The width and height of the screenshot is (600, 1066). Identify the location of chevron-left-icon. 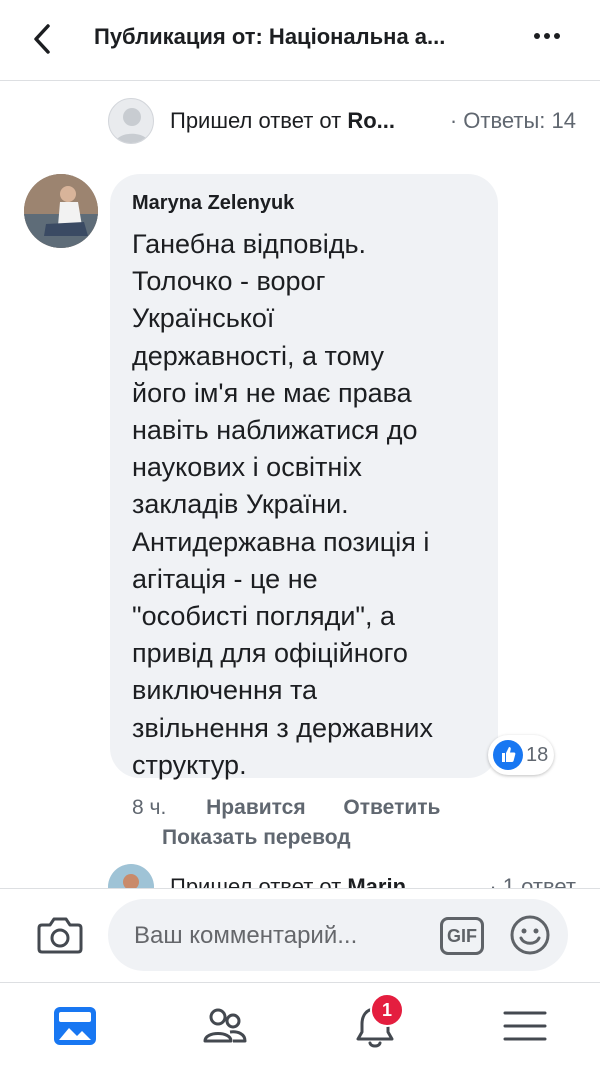
(42, 39).